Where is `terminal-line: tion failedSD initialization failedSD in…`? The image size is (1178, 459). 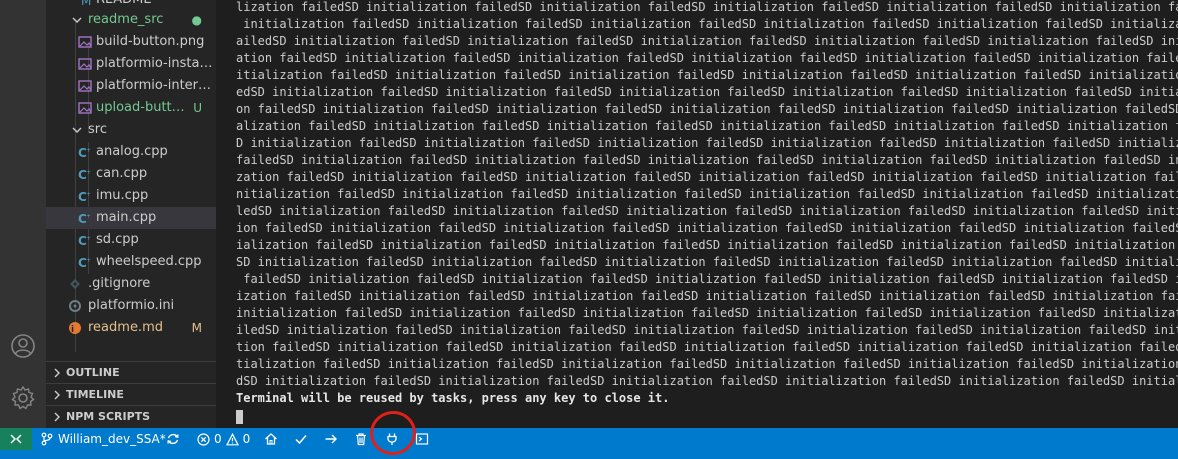
terminal-line: tion failedSD initialization failedSD in… is located at coordinates (707, 347).